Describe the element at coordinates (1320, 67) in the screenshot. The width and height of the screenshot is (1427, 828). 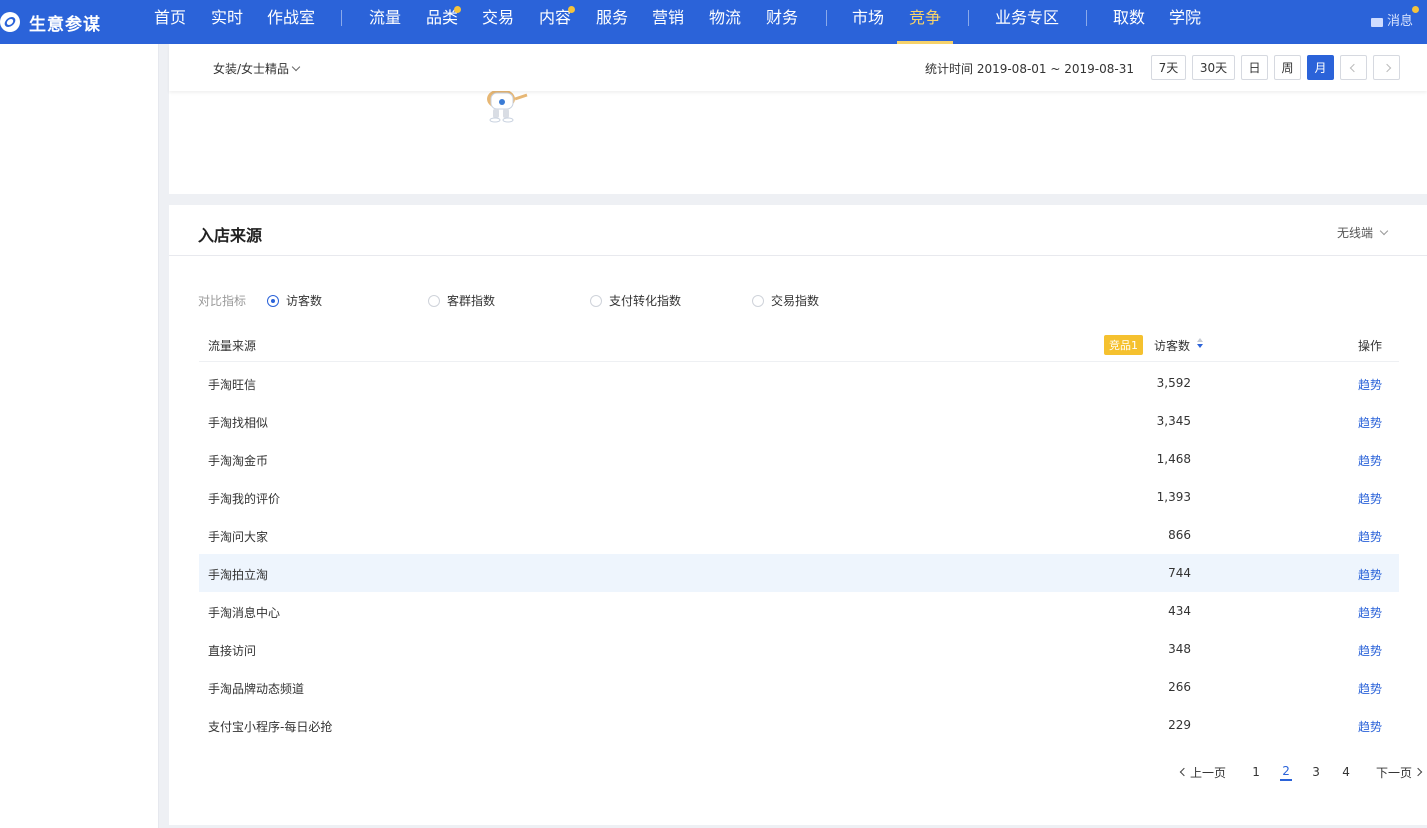
I see `range-month-button: 月` at that location.